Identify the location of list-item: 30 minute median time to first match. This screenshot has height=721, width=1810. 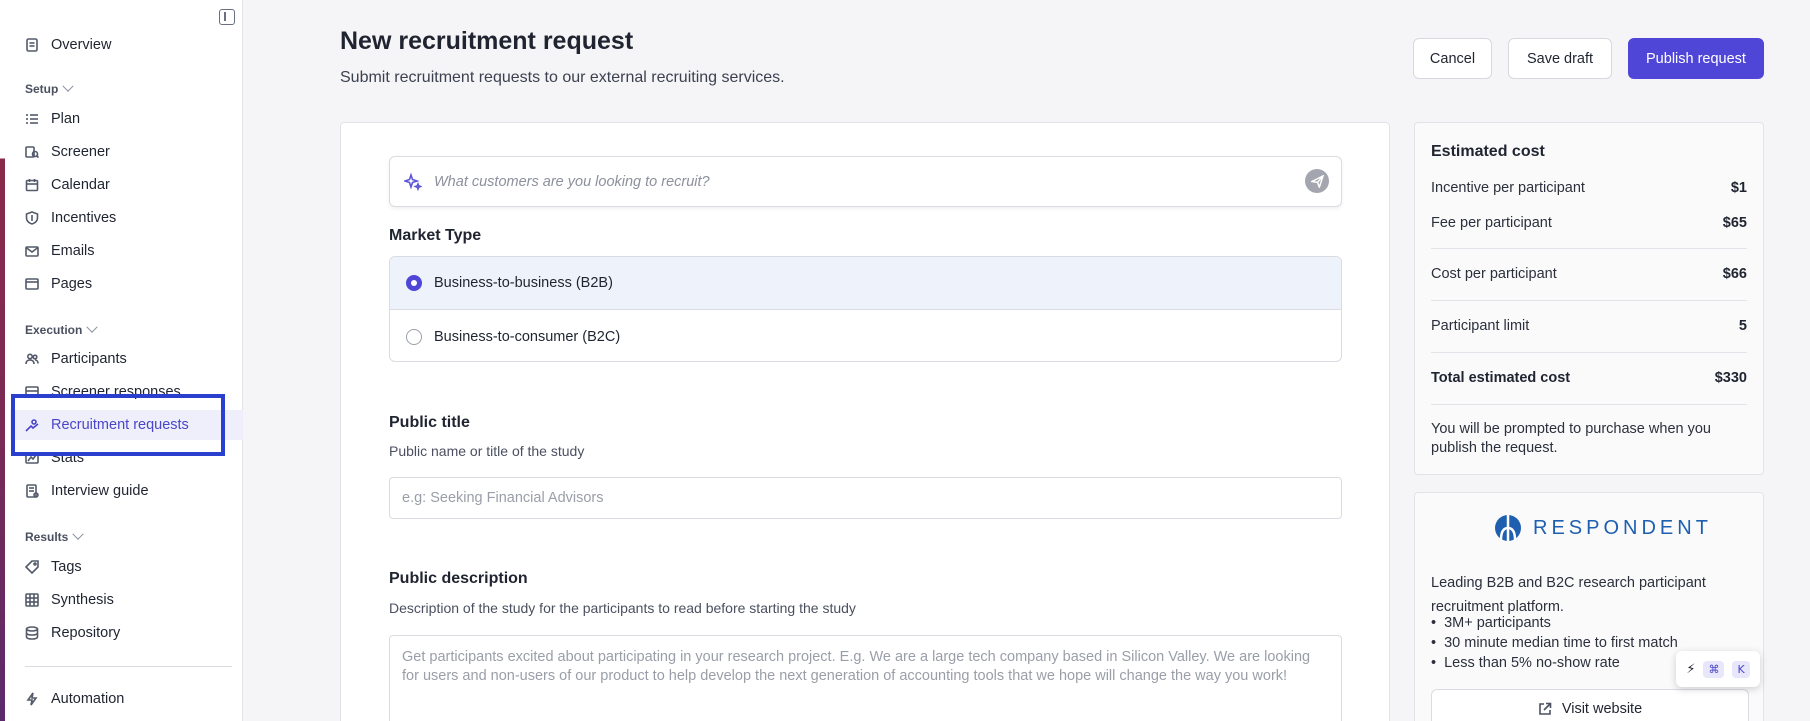
(1591, 643).